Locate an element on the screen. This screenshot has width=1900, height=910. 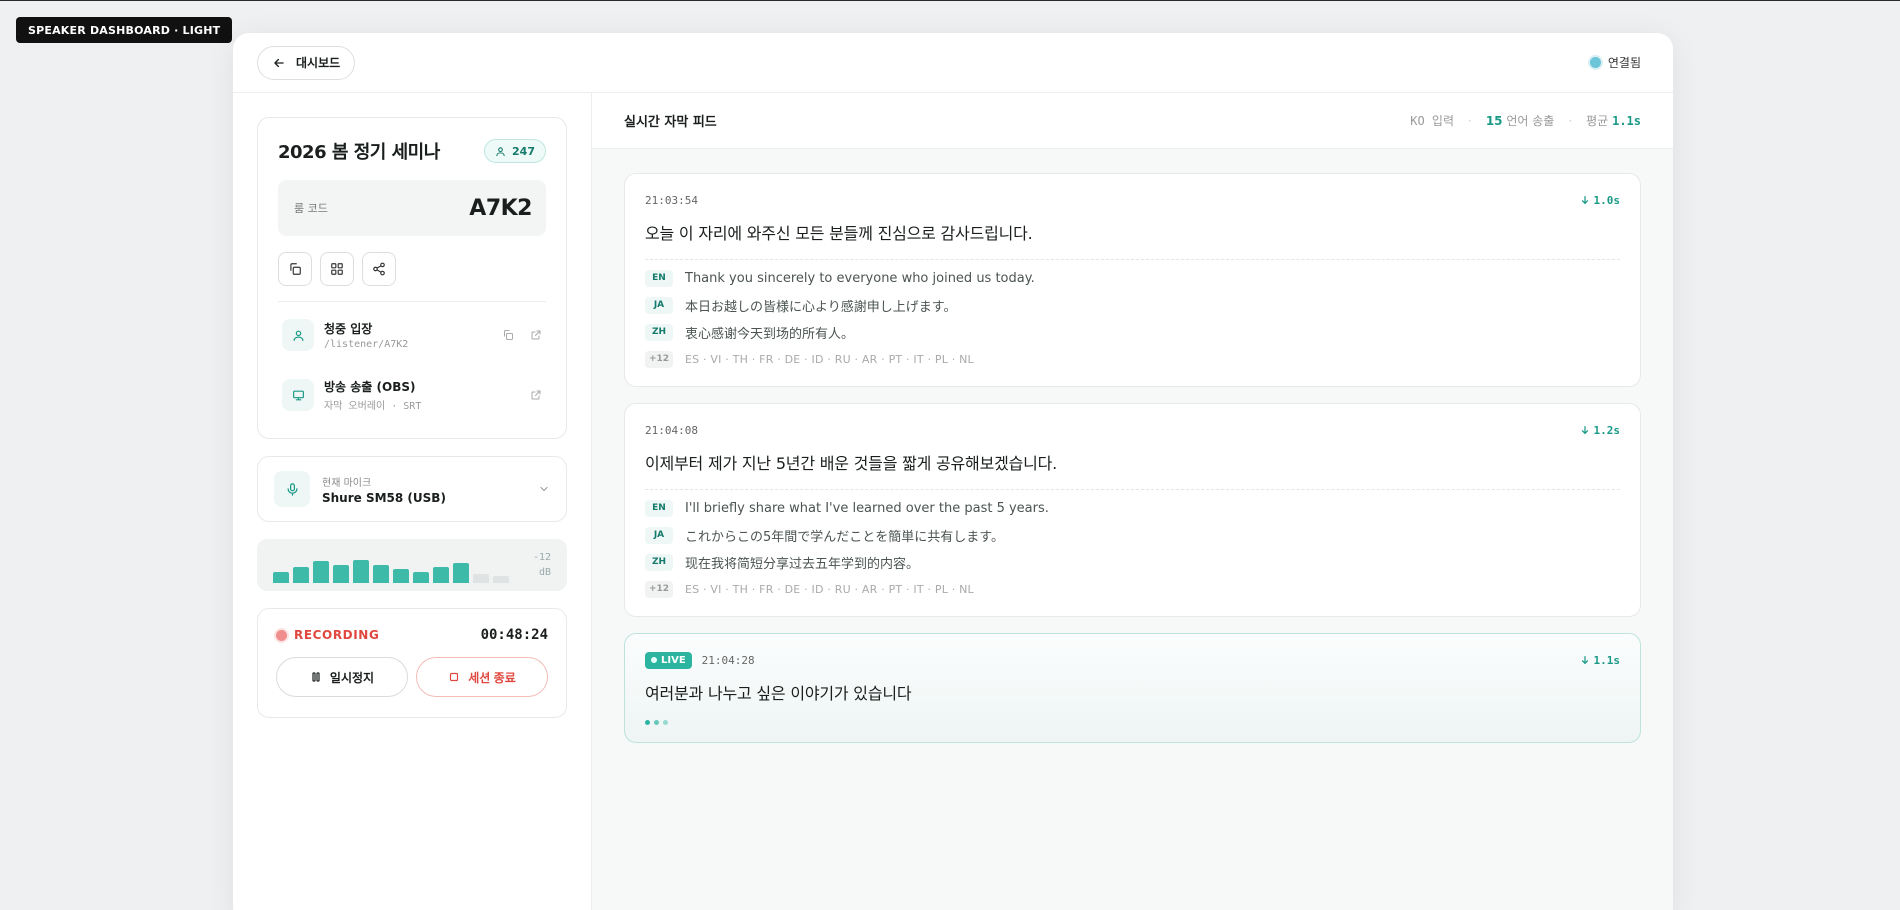
recording-dot-icon is located at coordinates (281, 635).